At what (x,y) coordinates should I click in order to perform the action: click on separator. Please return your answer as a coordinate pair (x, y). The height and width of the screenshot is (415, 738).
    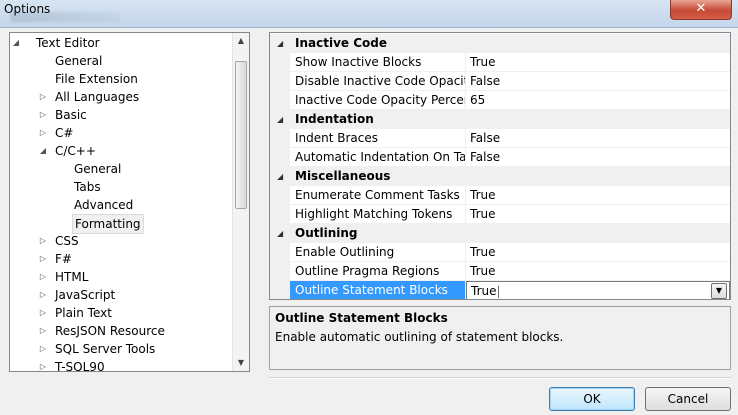
    Looking at the image, I should click on (500, 378).